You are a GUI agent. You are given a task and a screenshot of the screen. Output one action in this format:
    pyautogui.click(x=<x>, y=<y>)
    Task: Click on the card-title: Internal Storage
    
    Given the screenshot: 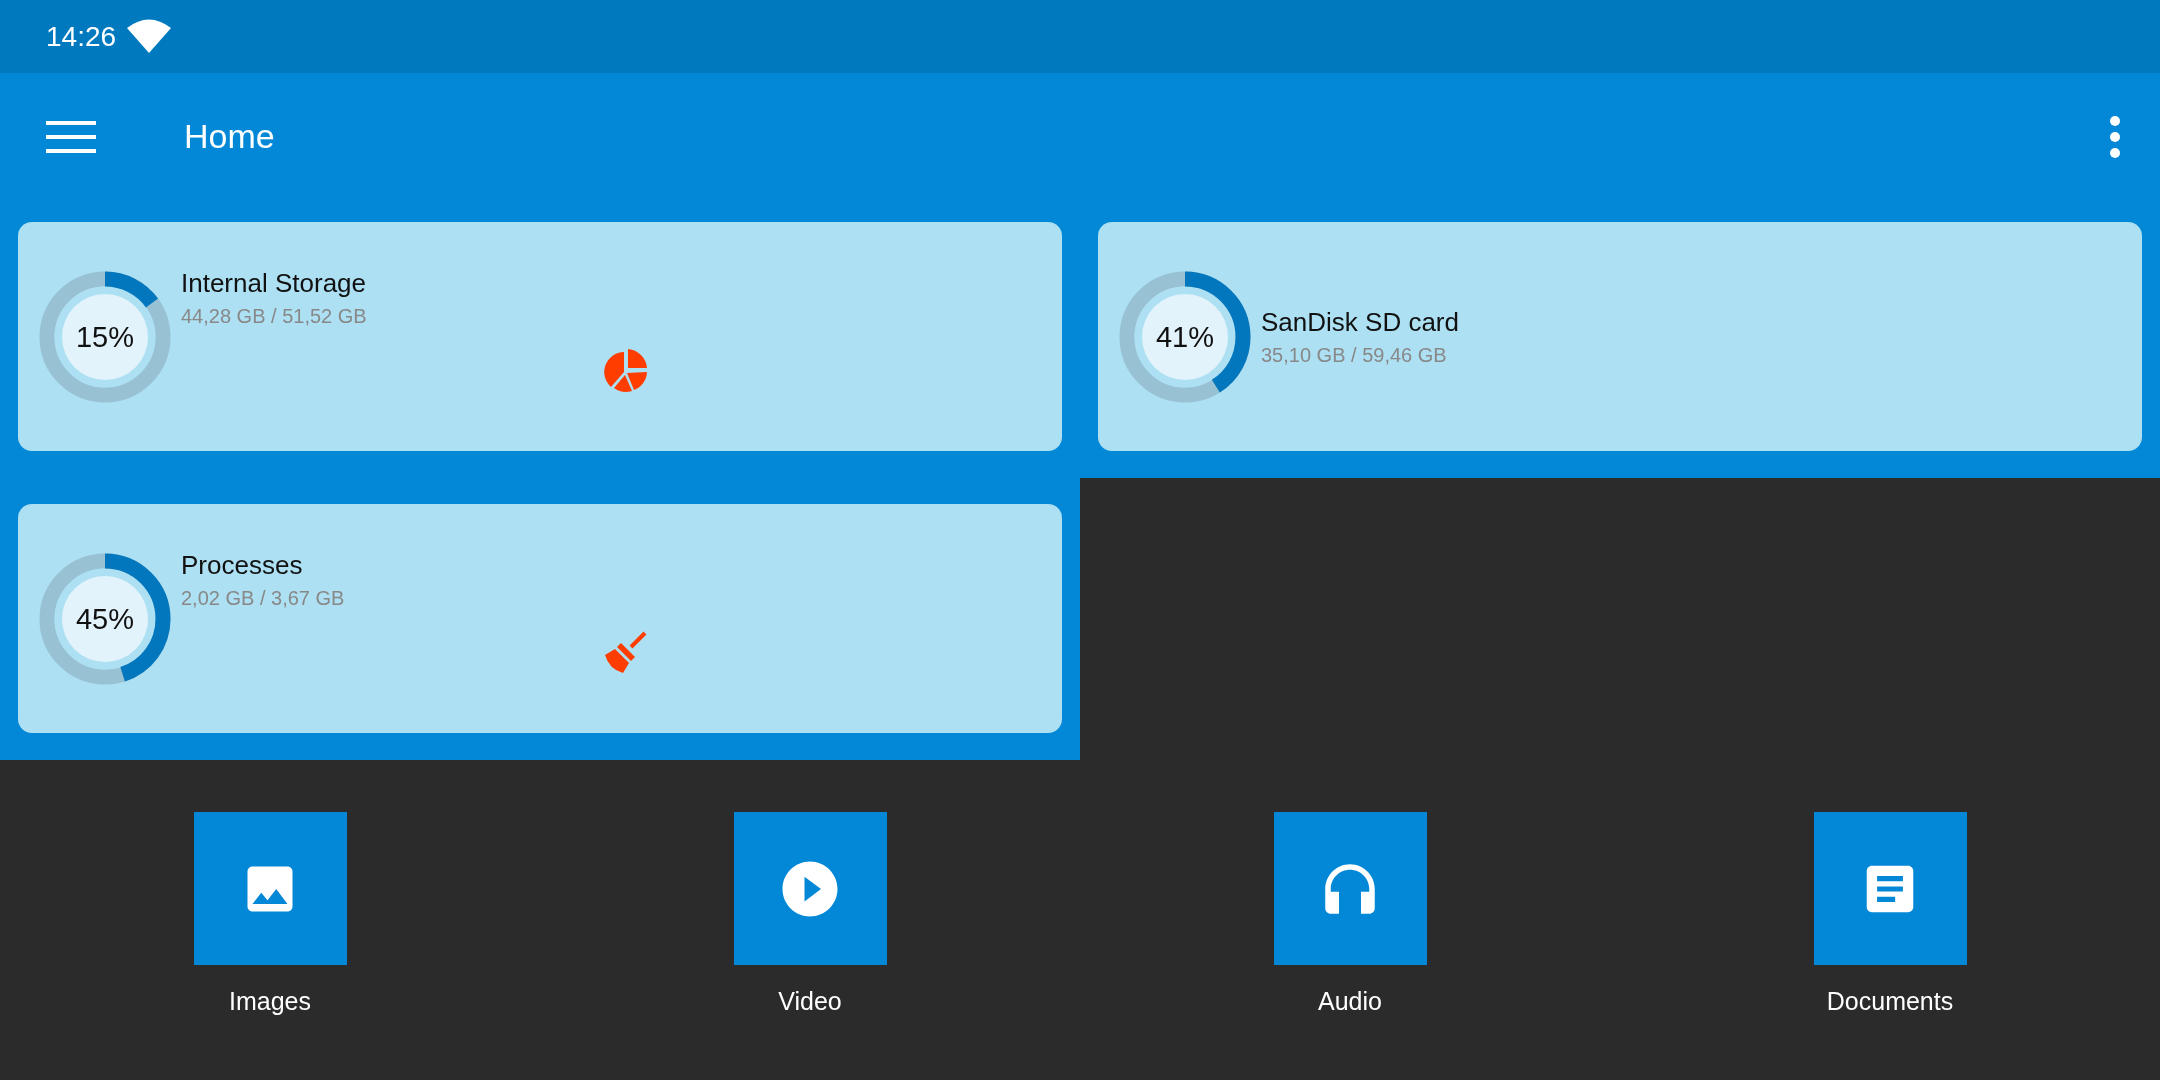 What is the action you would take?
    pyautogui.click(x=274, y=283)
    